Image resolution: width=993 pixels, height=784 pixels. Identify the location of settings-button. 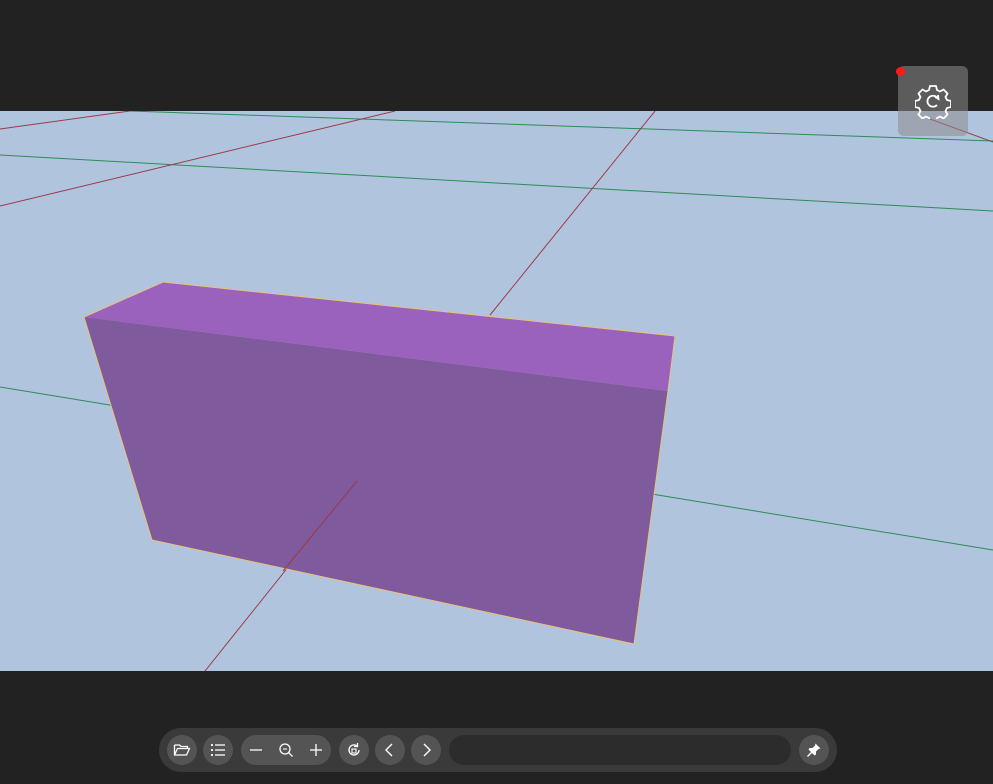
(933, 101).